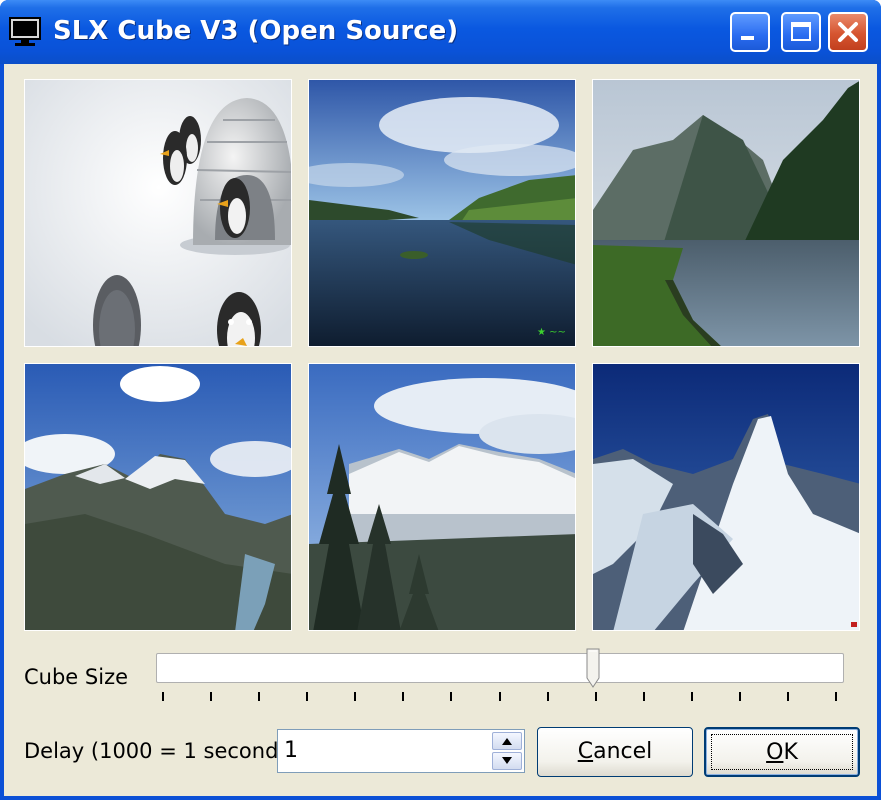  Describe the element at coordinates (726, 213) in the screenshot. I see `mountain-river-image` at that location.